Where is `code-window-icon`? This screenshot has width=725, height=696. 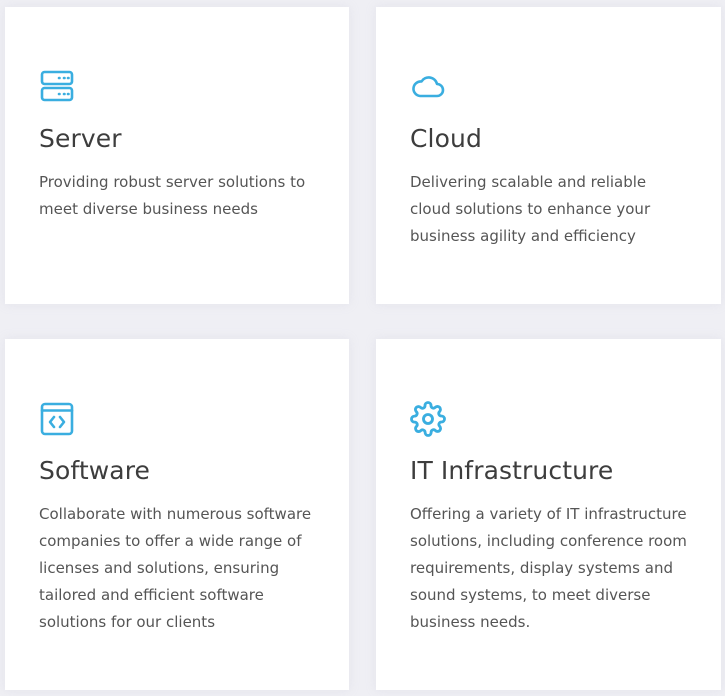
code-window-icon is located at coordinates (57, 419).